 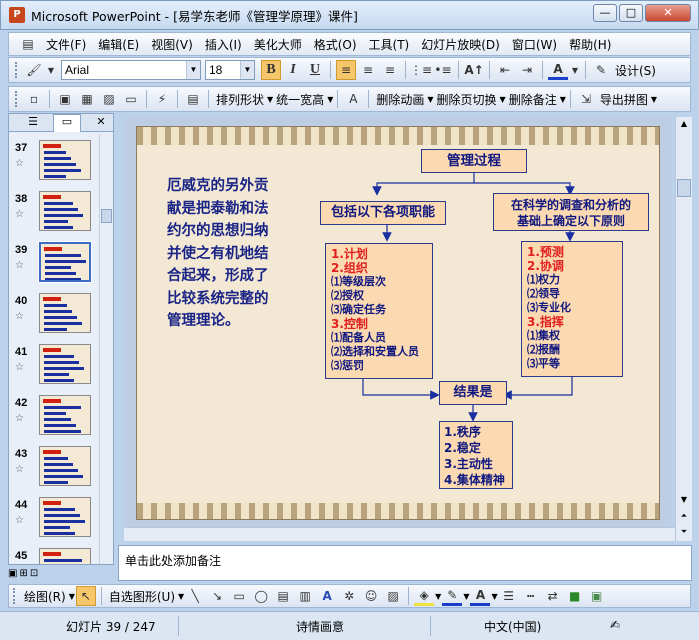 I want to click on magic-wand-icon: ⚡, so click(x=162, y=99).